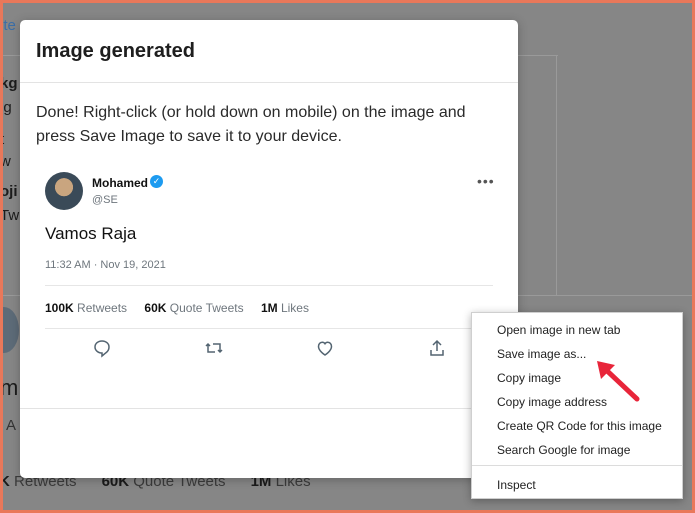 This screenshot has width=695, height=513. Describe the element at coordinates (105, 200) in the screenshot. I see `author-handle: @SE` at that location.